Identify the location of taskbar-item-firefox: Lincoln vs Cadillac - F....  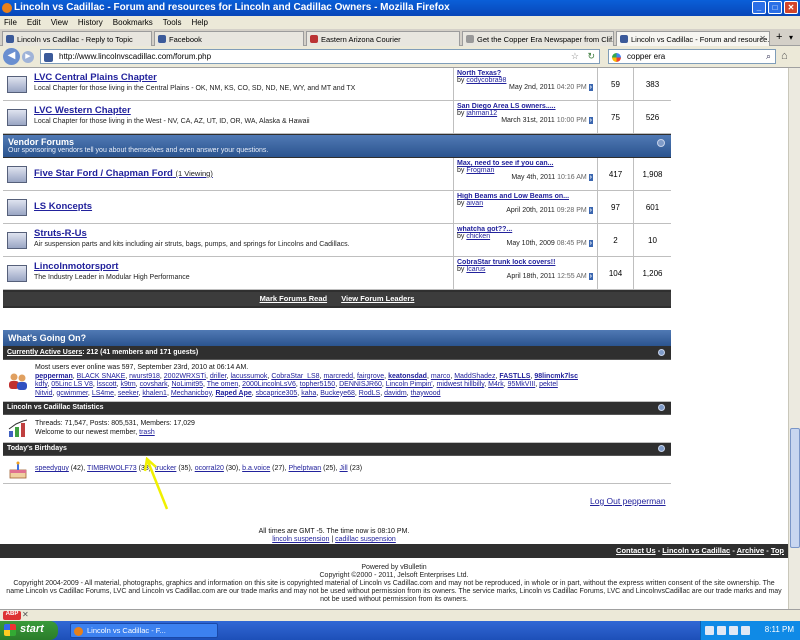
(144, 630).